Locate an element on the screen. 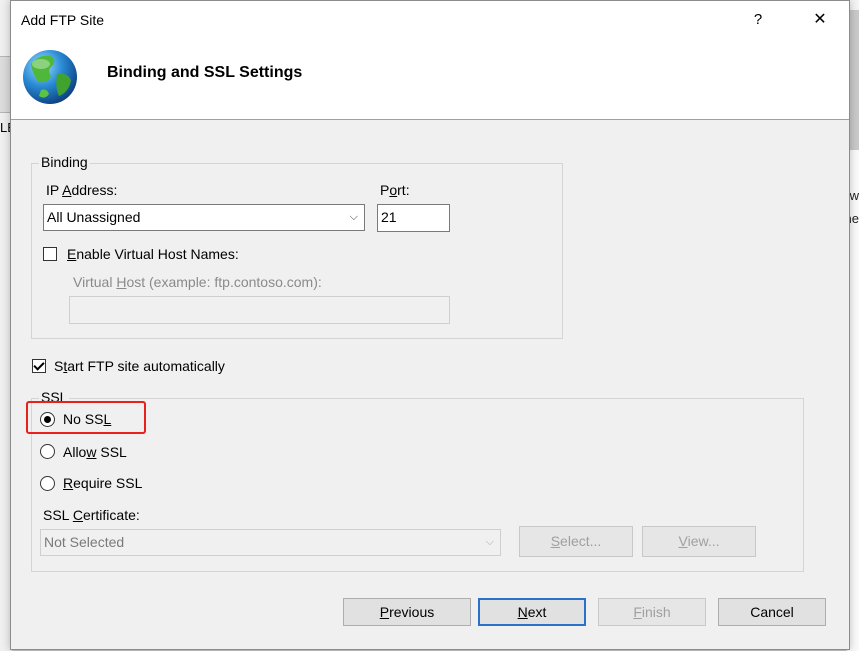 This screenshot has height=651, width=859. port-input: 21 is located at coordinates (413, 218).